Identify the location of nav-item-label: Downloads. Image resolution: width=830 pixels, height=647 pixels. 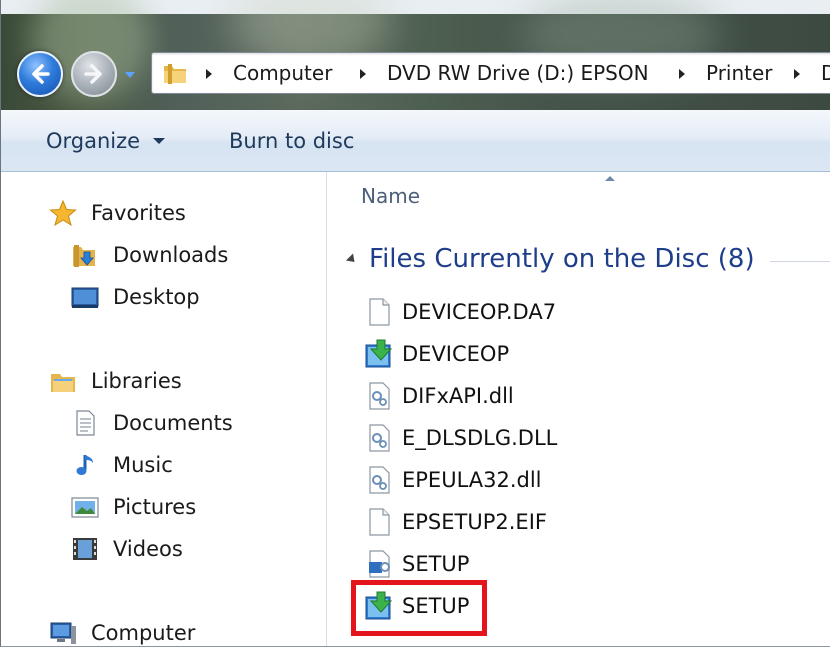
(171, 255).